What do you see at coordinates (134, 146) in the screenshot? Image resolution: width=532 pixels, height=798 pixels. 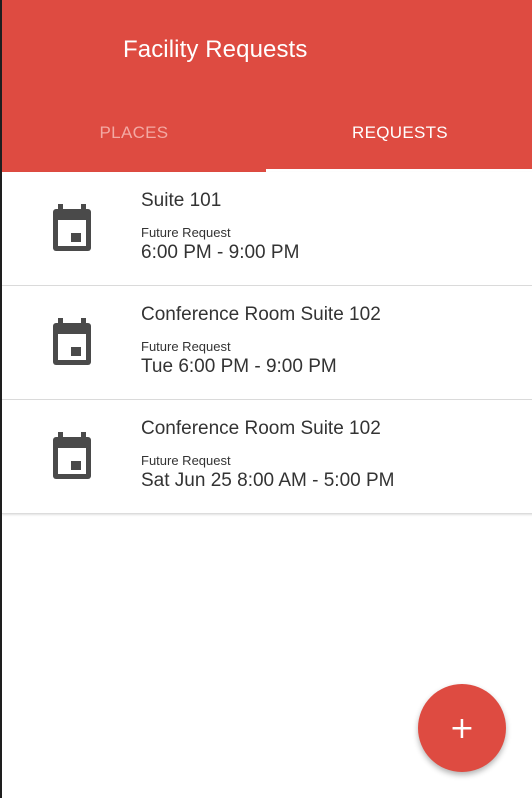 I see `tab-places: PLACES` at bounding box center [134, 146].